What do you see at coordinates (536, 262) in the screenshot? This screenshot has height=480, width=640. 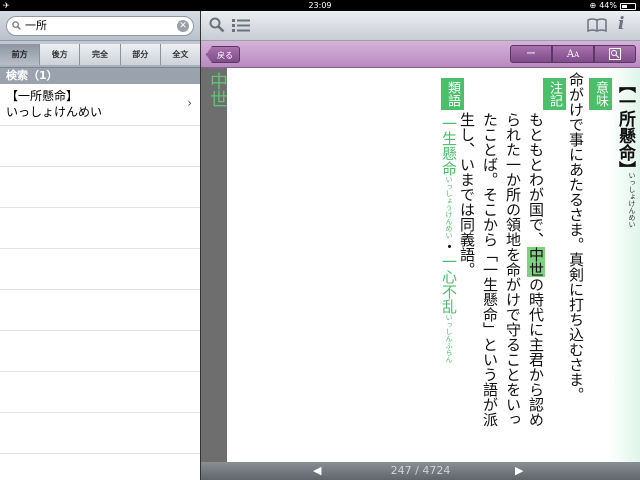 I see `highlight-term: 中世` at bounding box center [536, 262].